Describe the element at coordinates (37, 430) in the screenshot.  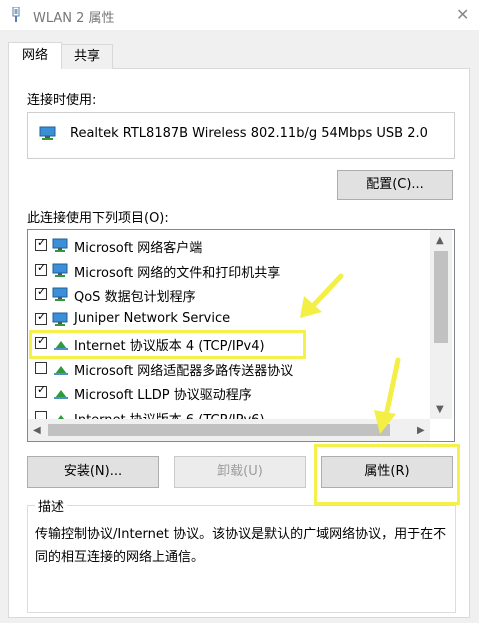
I see `scroll-left-icon: ◀` at that location.